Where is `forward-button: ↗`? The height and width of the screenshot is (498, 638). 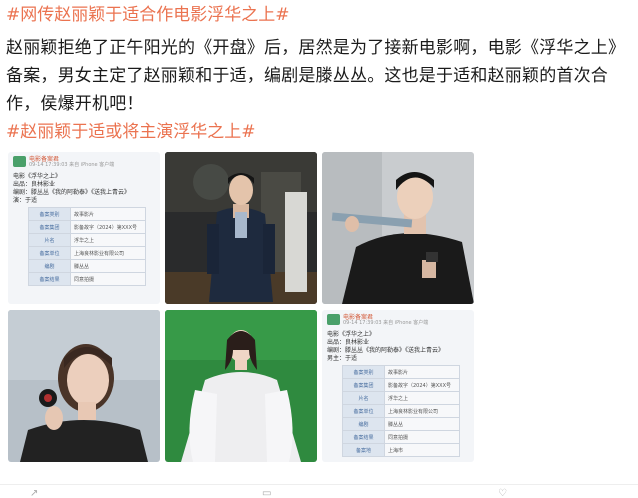 forward-button: ↗ is located at coordinates (34, 493).